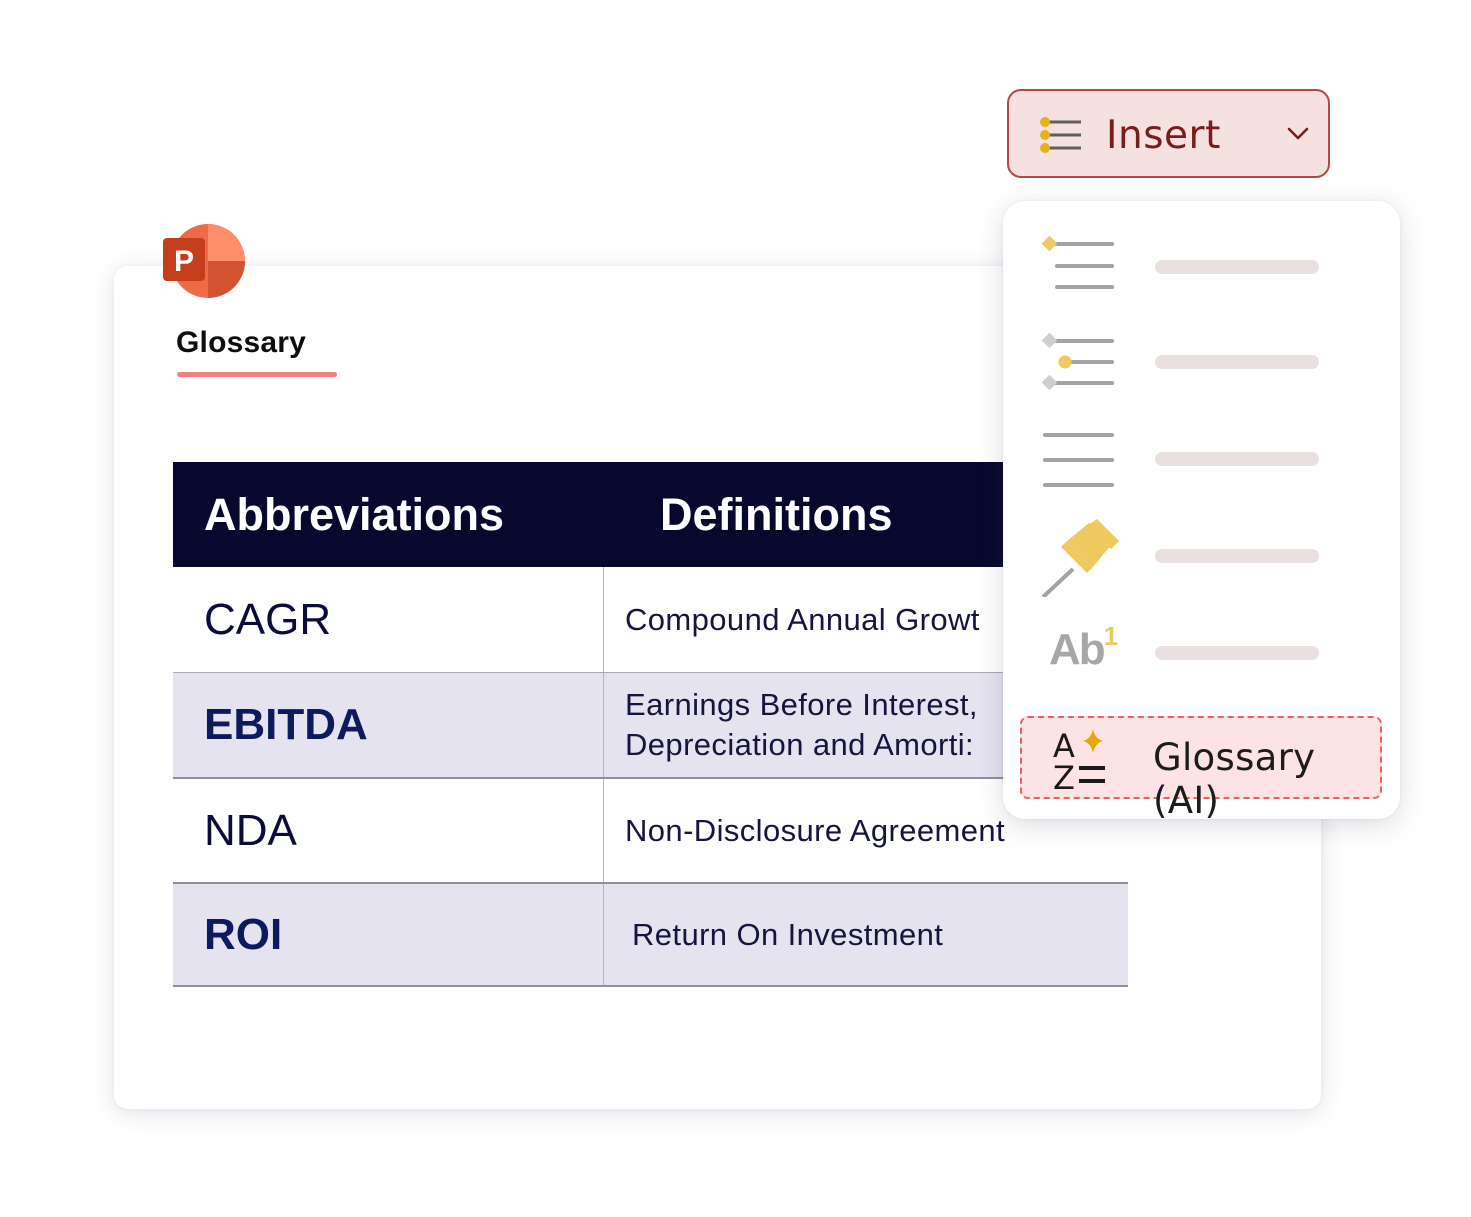 The width and height of the screenshot is (1471, 1217). I want to click on definition-cell: Return On Investment, so click(773, 934).